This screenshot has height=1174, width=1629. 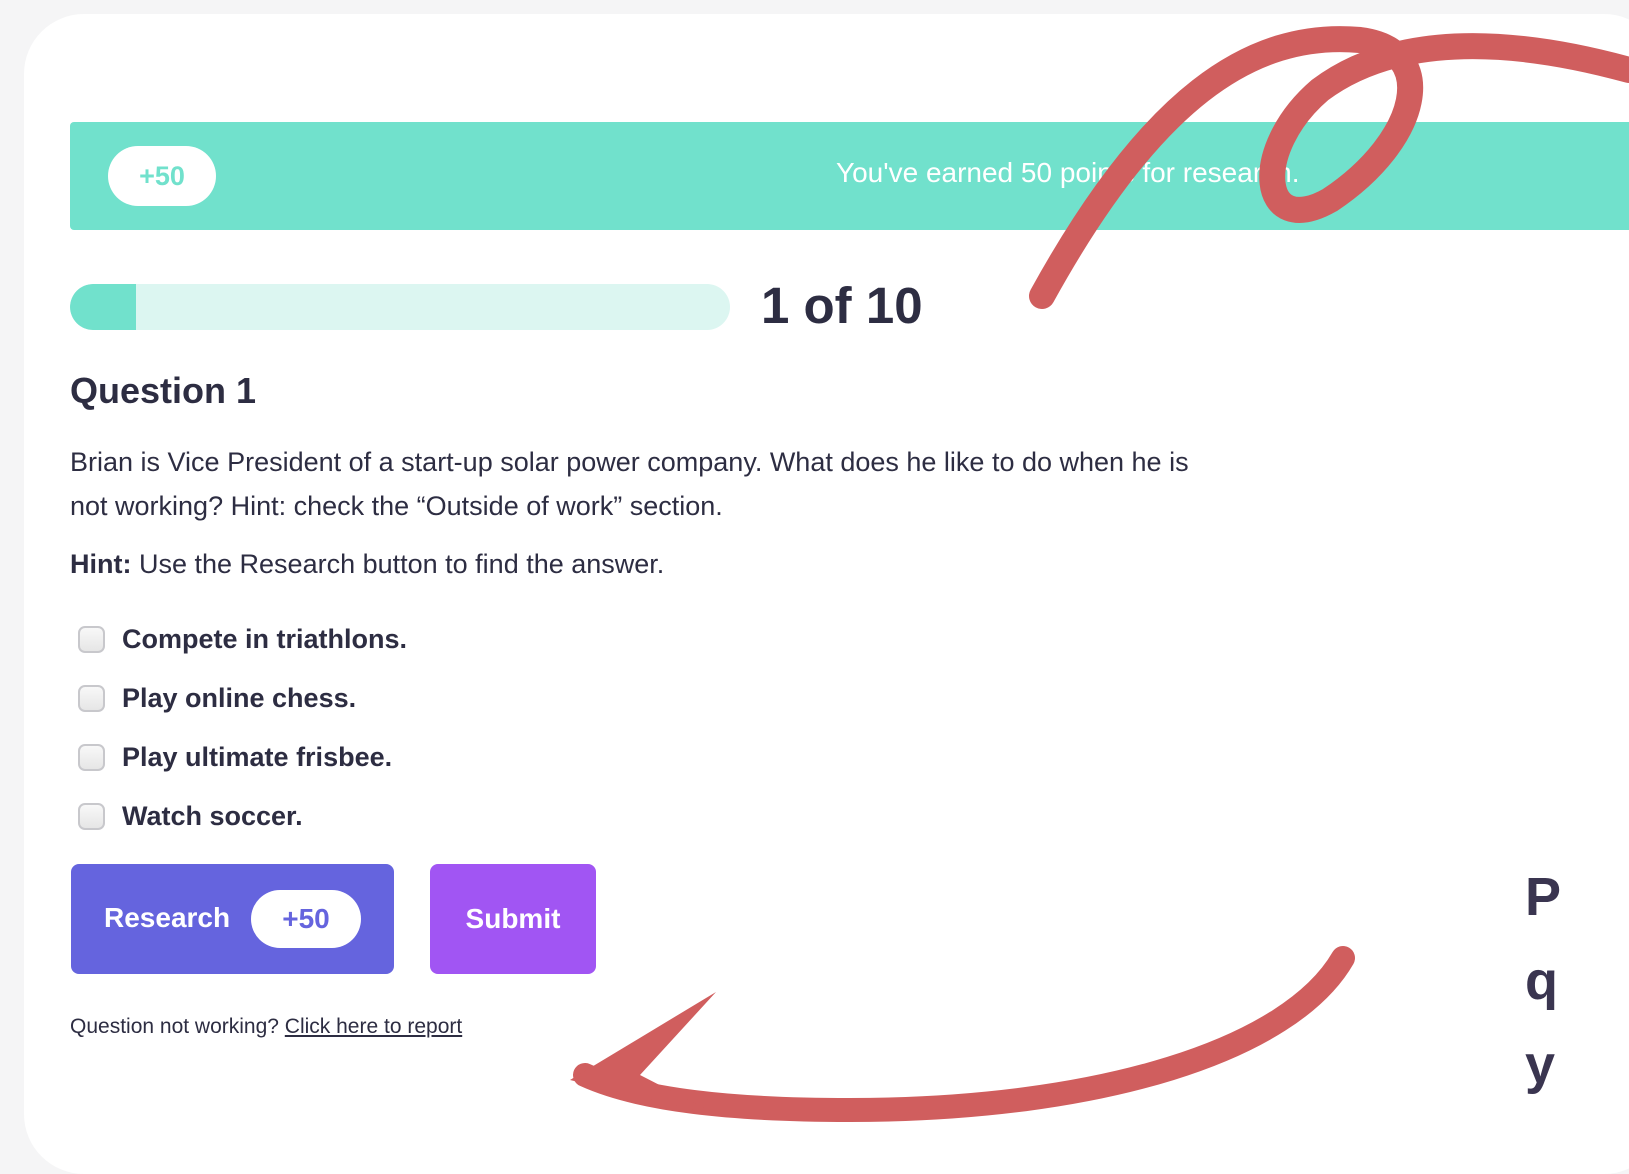 I want to click on side-caption-line: y, so click(x=1540, y=1065).